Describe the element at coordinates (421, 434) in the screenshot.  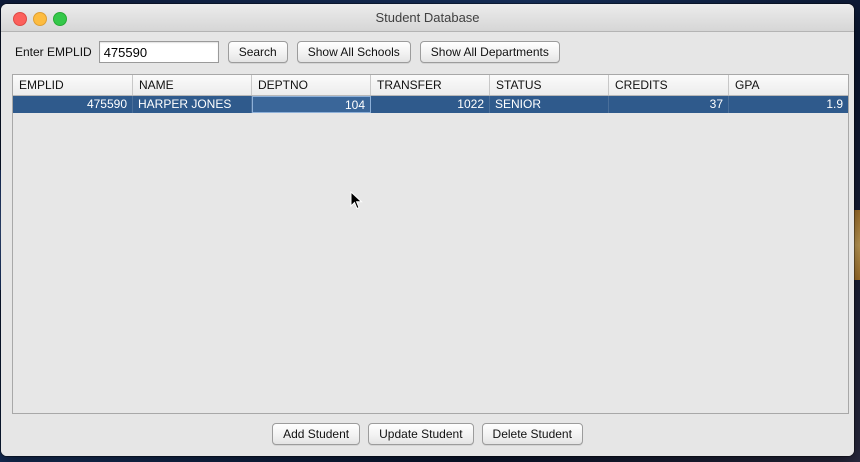
I see `update-student-button: Update Student` at that location.